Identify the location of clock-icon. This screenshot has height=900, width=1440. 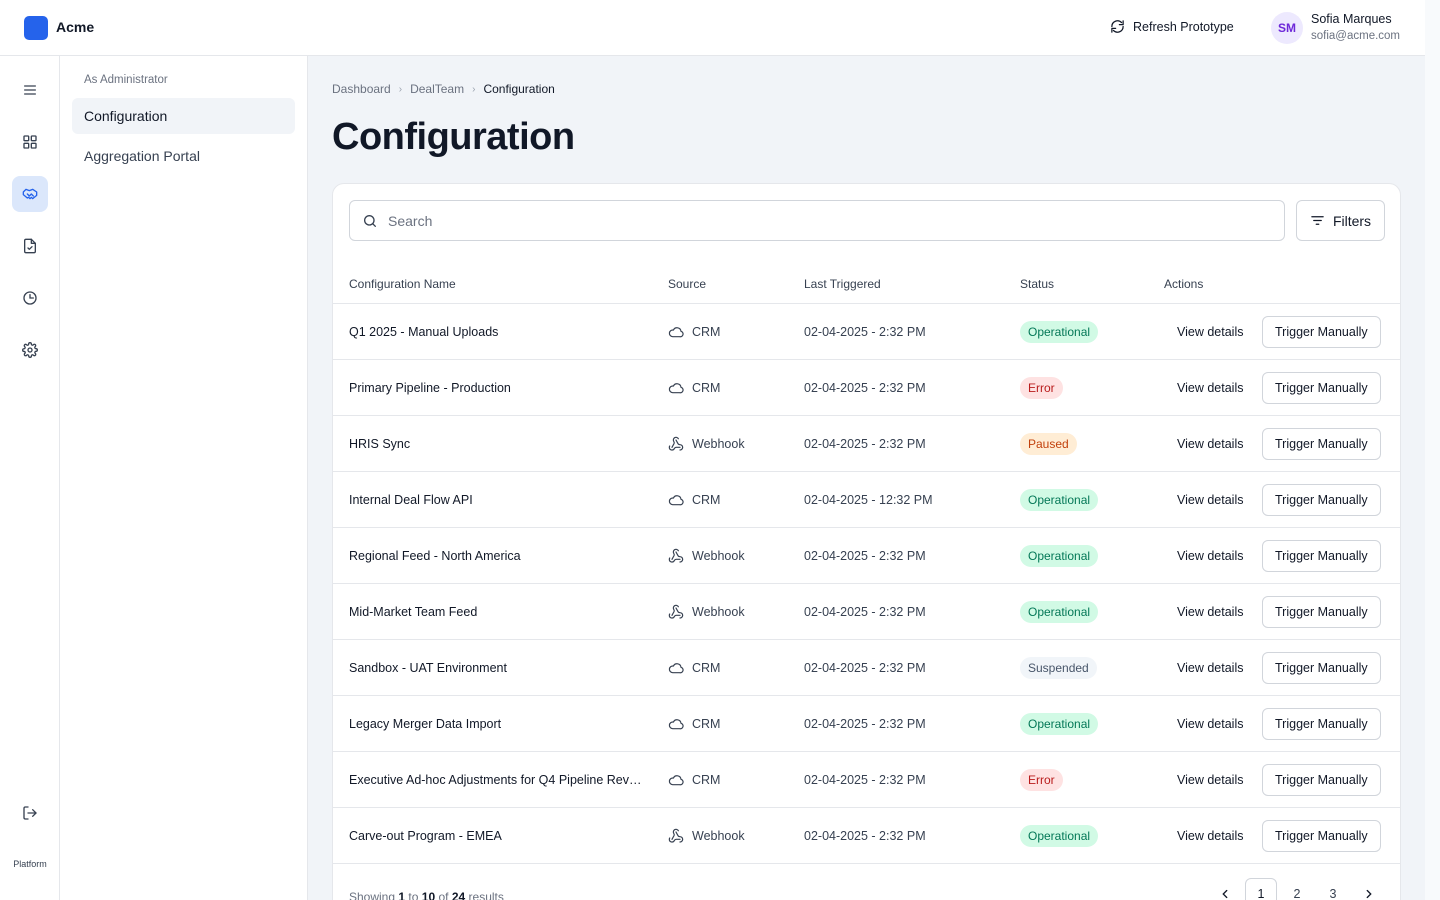
(30, 298).